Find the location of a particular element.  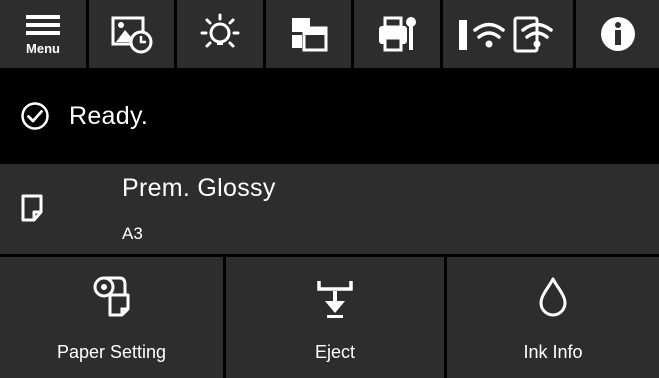

info-icon is located at coordinates (617, 34).